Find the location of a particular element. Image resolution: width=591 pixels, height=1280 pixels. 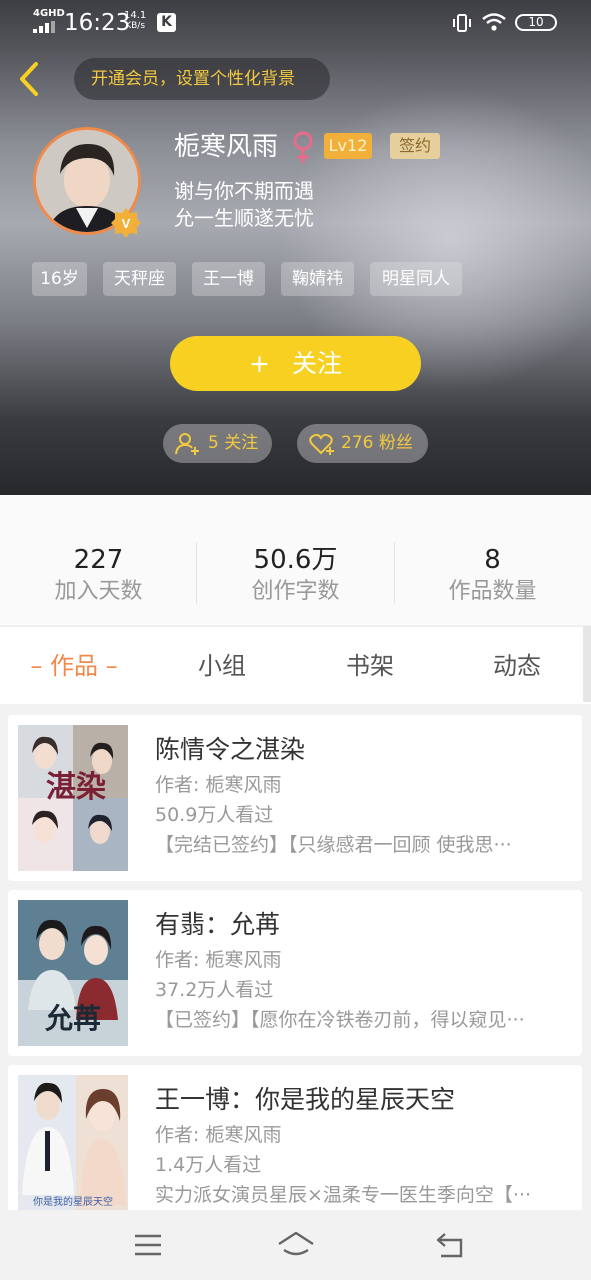

signal-icon is located at coordinates (44, 27).